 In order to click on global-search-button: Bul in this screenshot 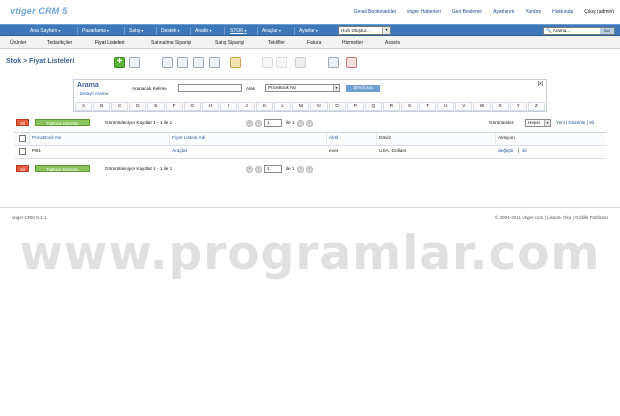, I will do `click(607, 31)`.